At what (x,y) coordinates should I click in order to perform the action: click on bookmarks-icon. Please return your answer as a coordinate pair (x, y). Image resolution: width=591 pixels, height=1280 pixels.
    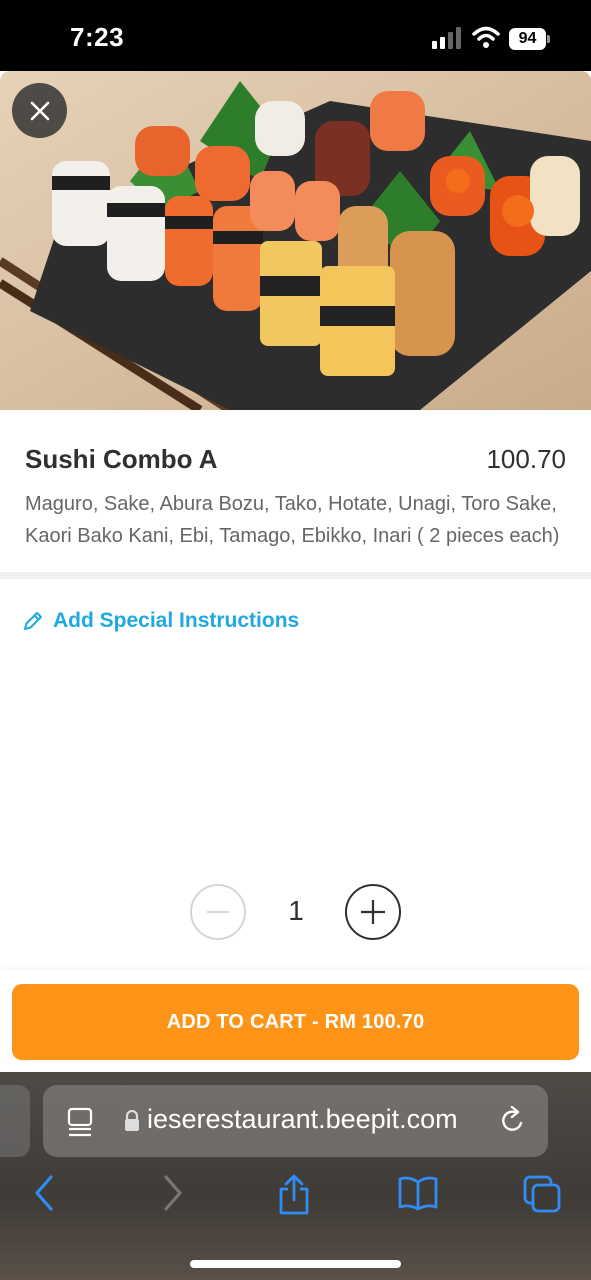
    Looking at the image, I should click on (418, 1193).